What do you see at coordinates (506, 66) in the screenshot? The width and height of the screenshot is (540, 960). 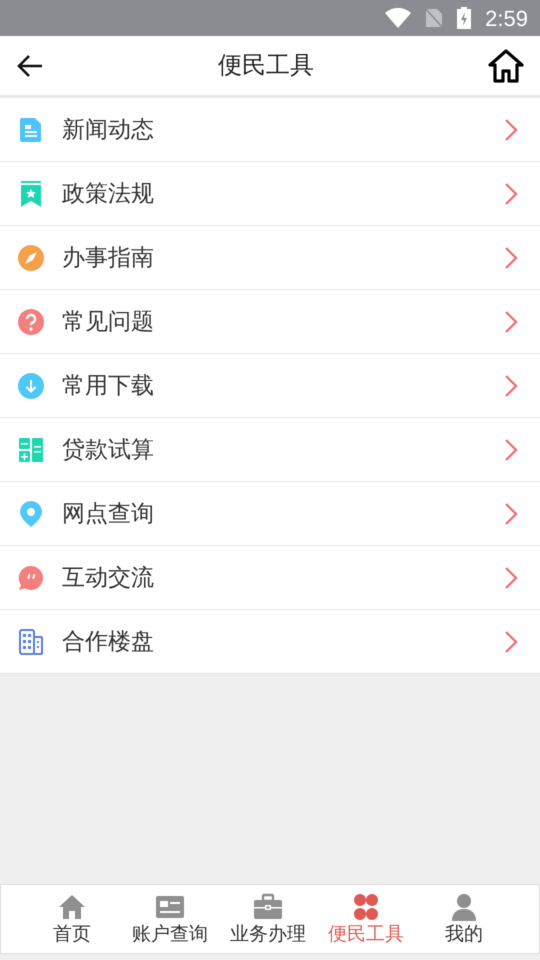 I see `home-outline-icon` at bounding box center [506, 66].